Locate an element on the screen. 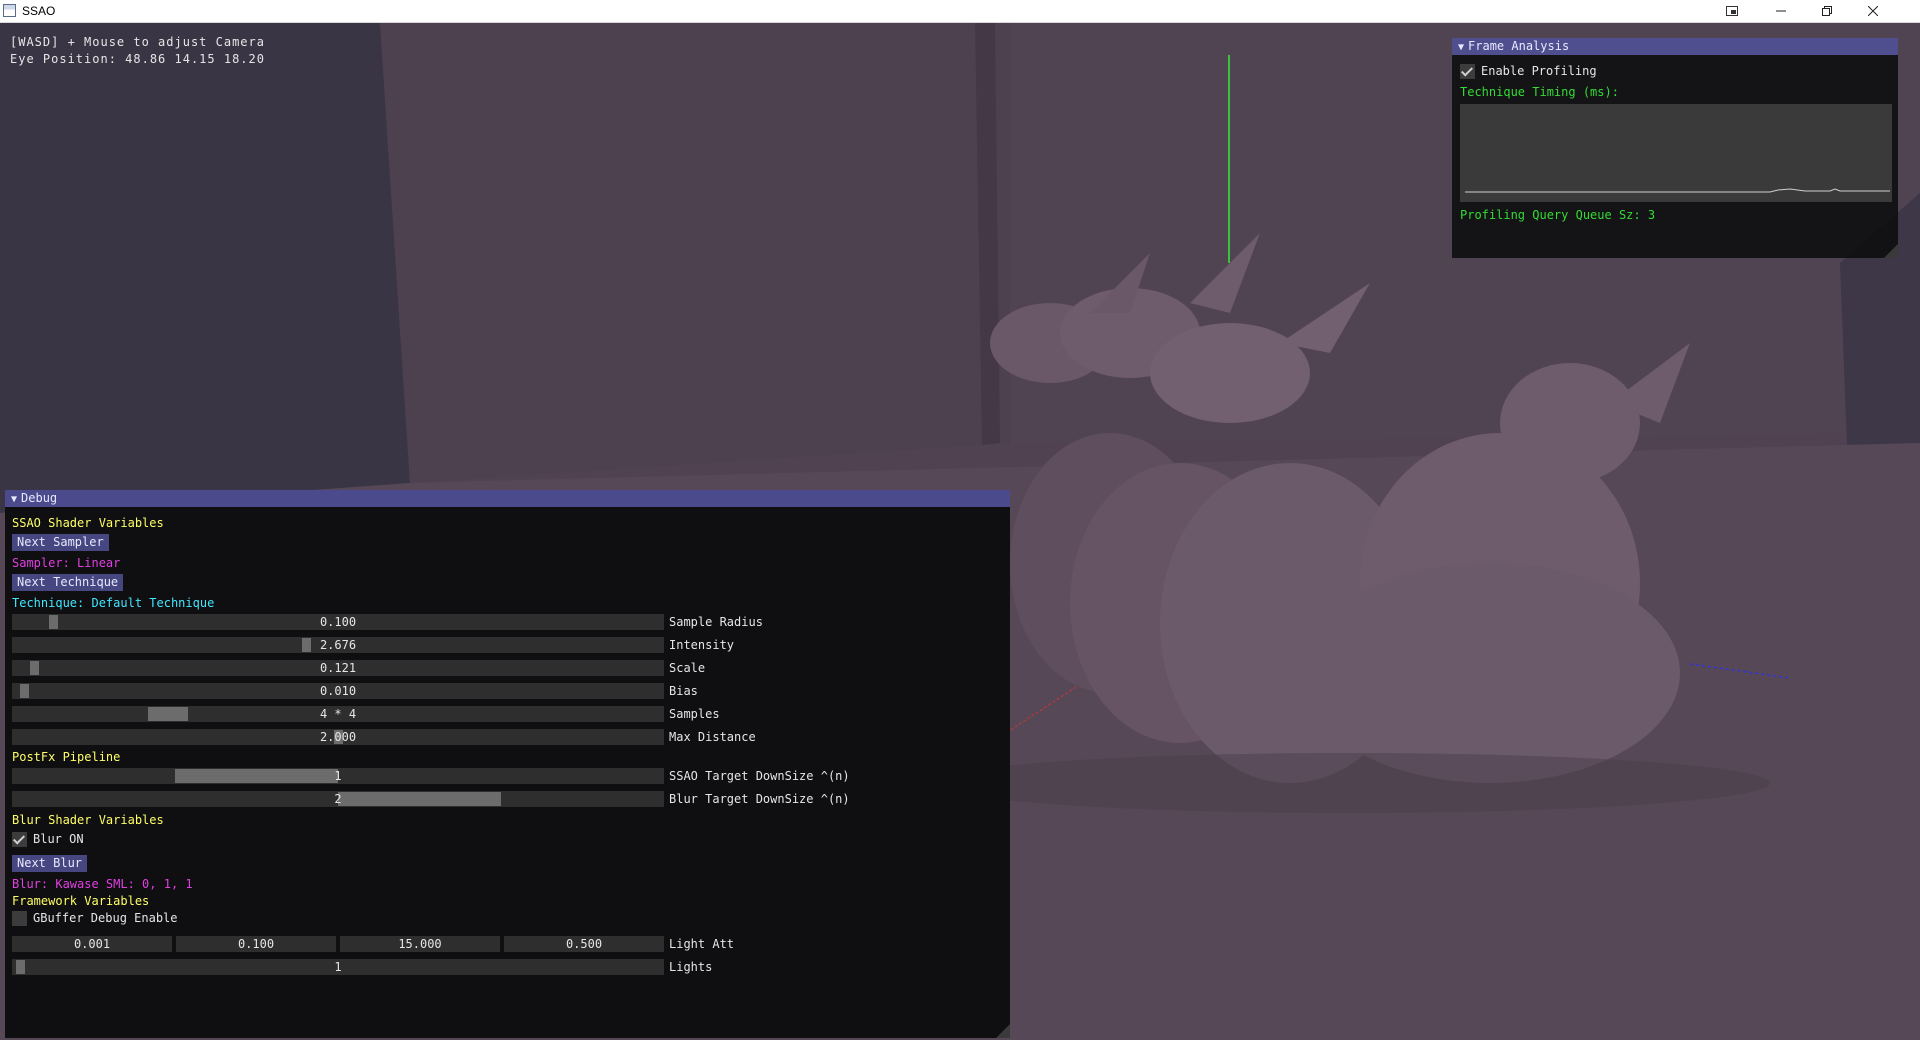 The width and height of the screenshot is (1920, 1040). eye-position-text: Eye Position: 48.86 14.15 18.20 is located at coordinates (137, 59).